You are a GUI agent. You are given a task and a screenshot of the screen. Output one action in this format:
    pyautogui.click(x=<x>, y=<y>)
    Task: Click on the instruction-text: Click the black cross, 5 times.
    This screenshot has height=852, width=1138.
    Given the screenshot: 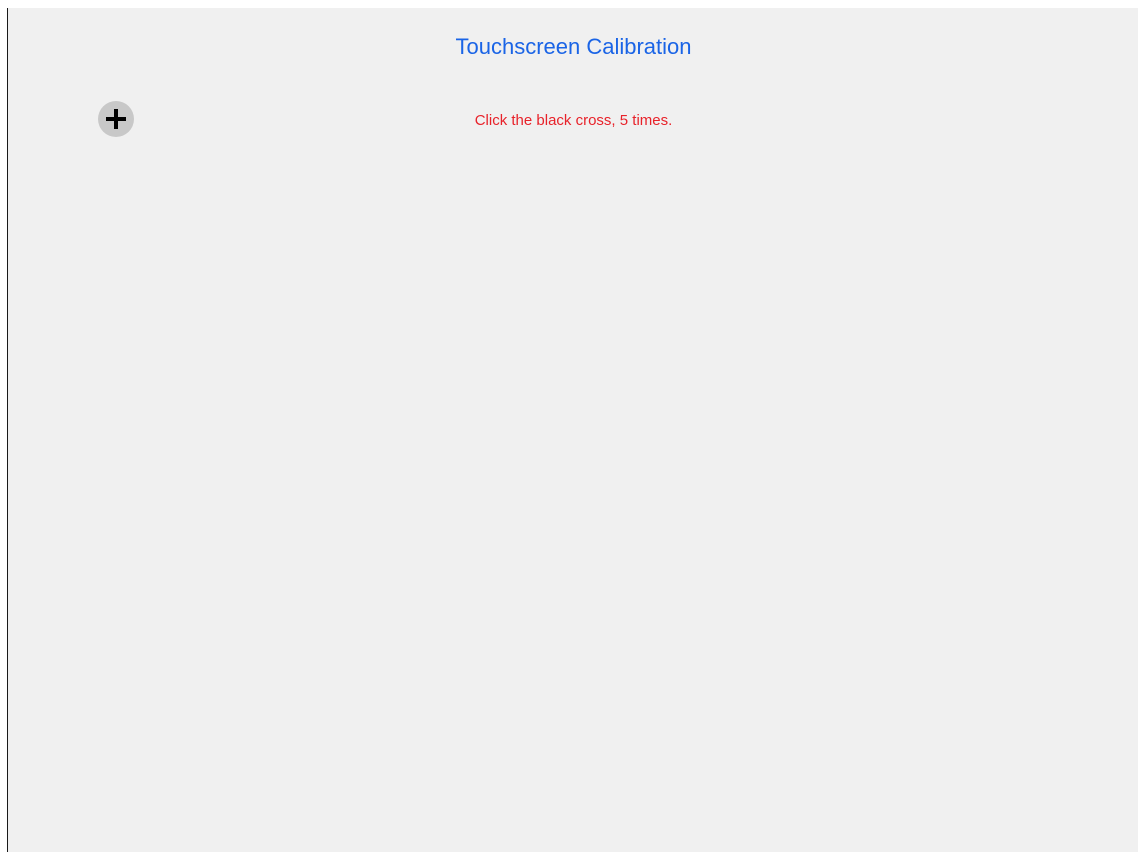 What is the action you would take?
    pyautogui.click(x=573, y=120)
    